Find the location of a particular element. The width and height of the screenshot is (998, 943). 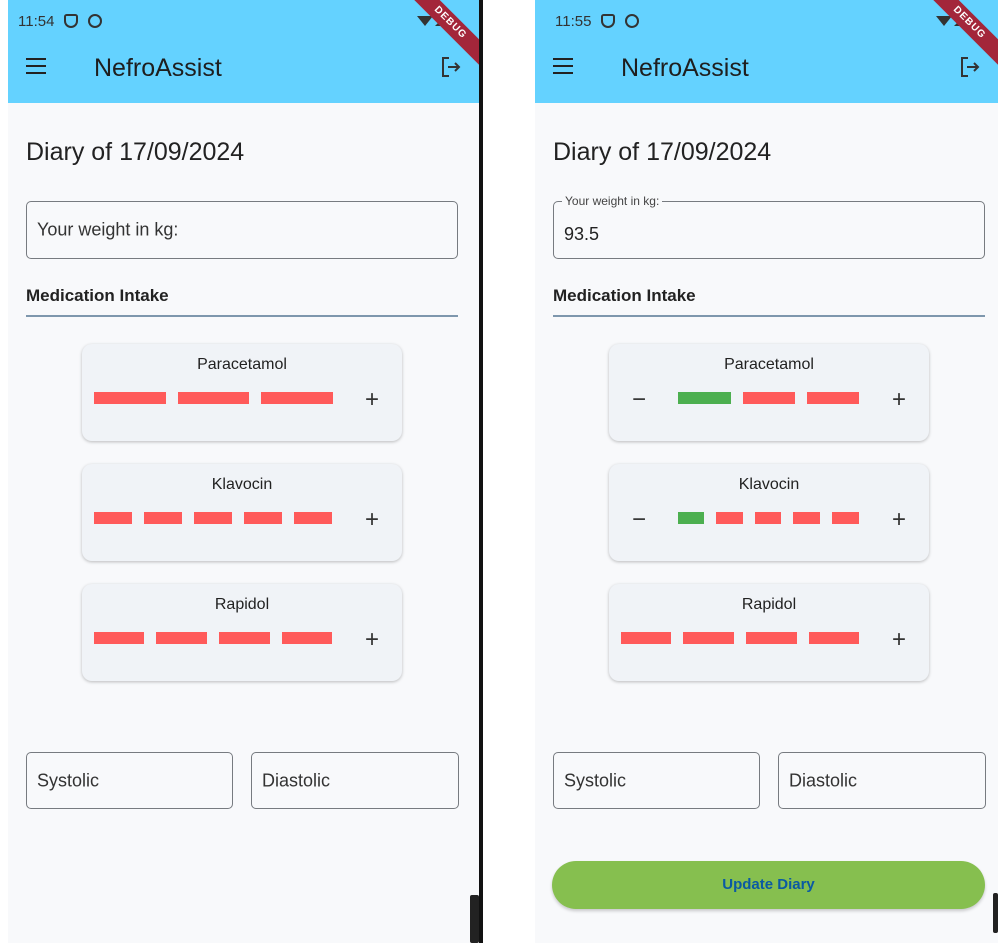

weight-placeholder: Your weight in kg: is located at coordinates (108, 229).